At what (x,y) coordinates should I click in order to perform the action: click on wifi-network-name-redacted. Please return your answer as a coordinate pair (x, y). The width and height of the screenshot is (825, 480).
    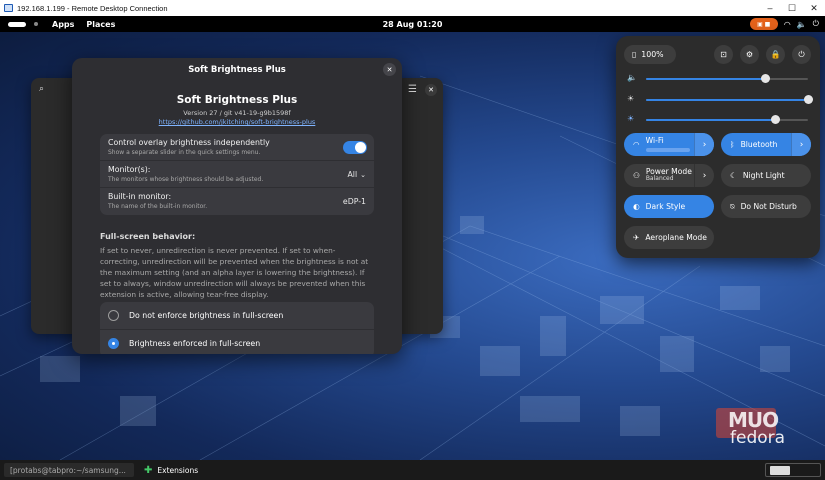
    Looking at the image, I should click on (667, 149).